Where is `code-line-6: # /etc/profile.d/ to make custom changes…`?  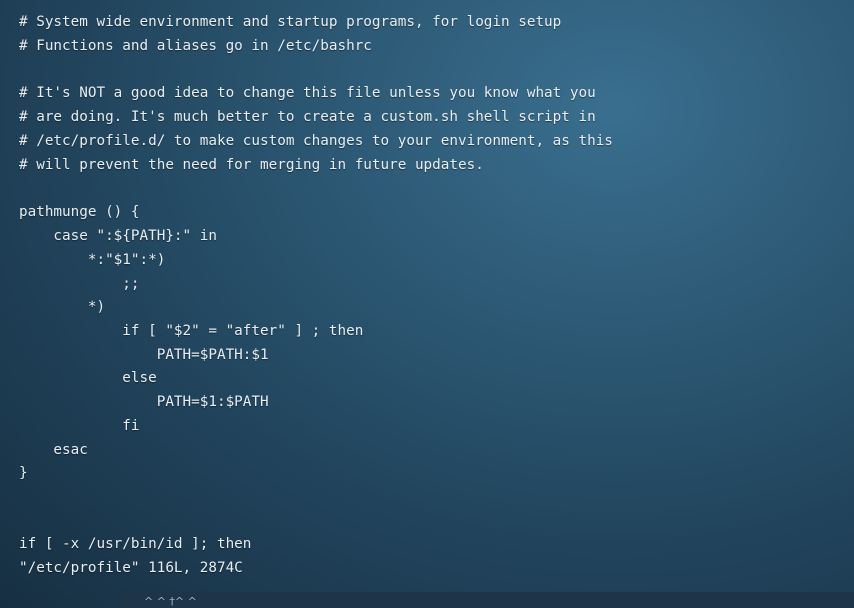 code-line-6: # /etc/profile.d/ to make custom changes… is located at coordinates (316, 141).